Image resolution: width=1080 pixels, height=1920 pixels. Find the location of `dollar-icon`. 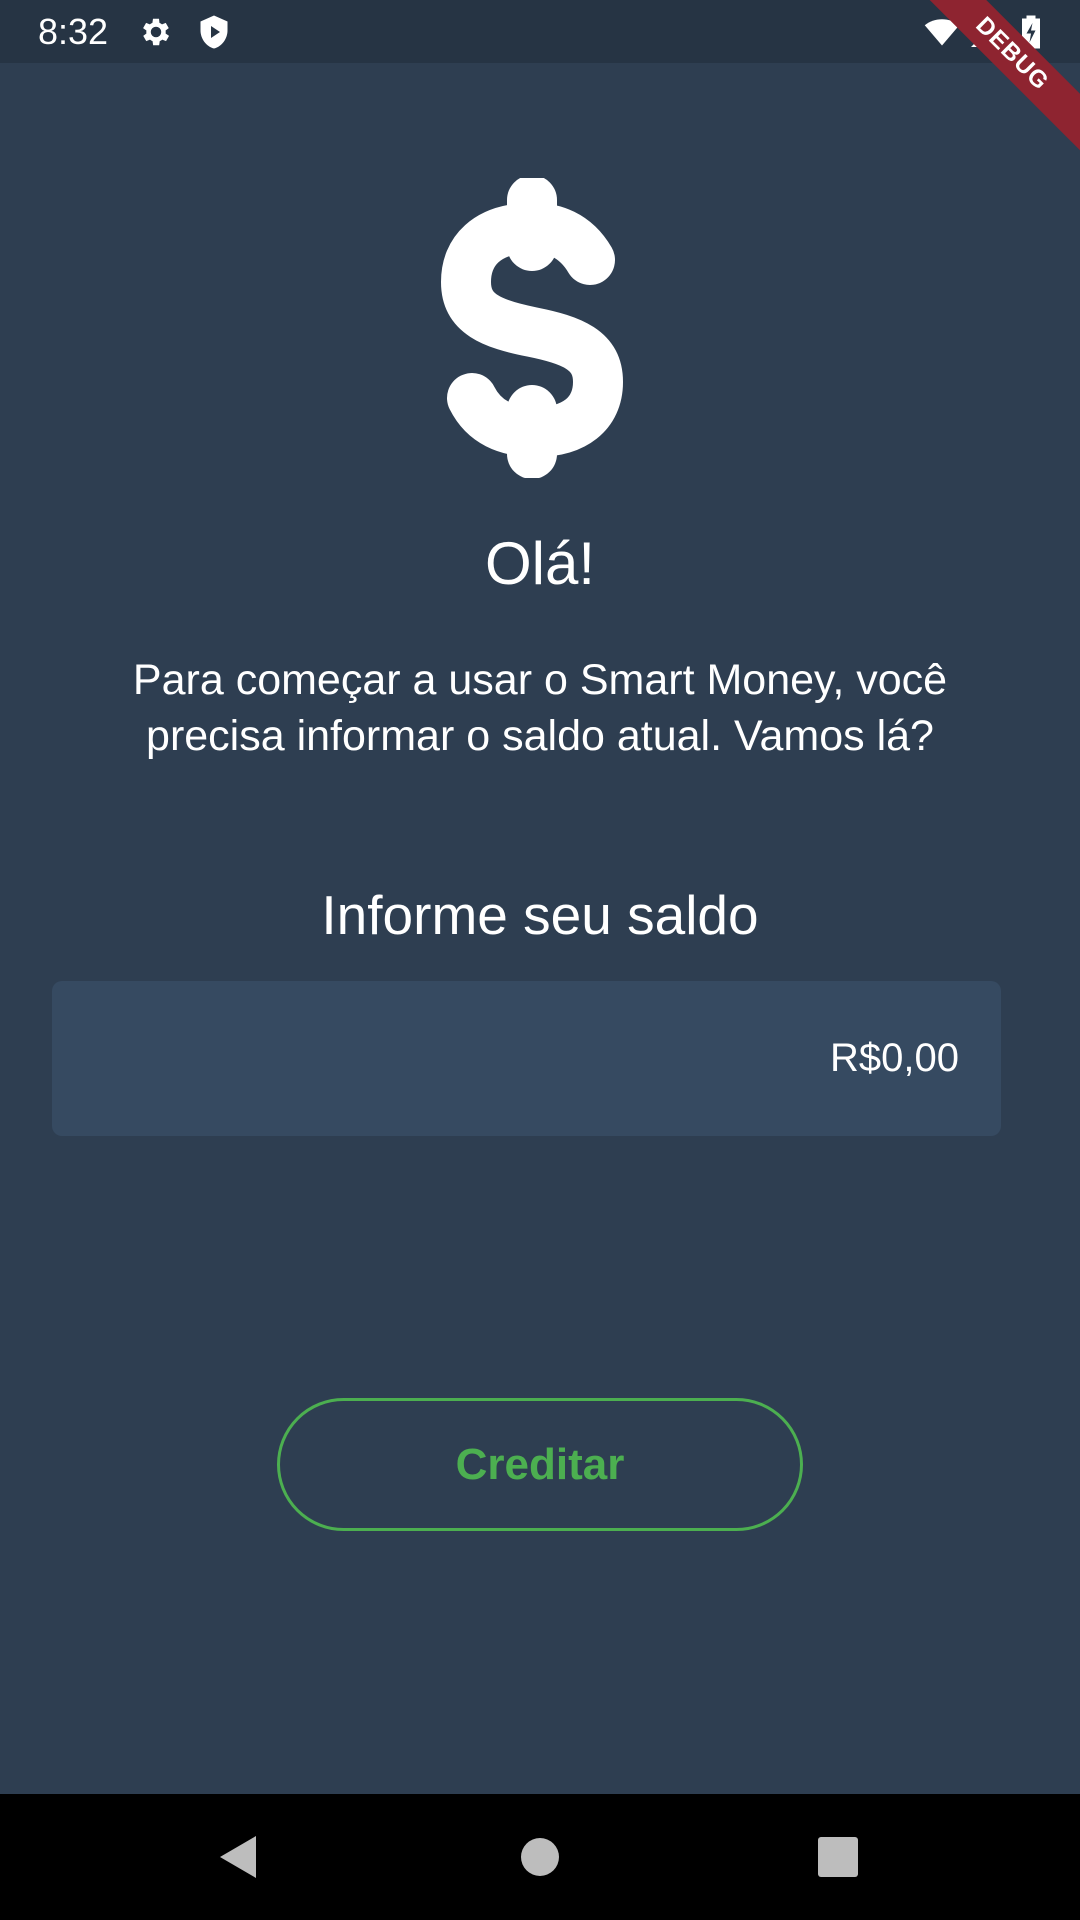

dollar-icon is located at coordinates (532, 328).